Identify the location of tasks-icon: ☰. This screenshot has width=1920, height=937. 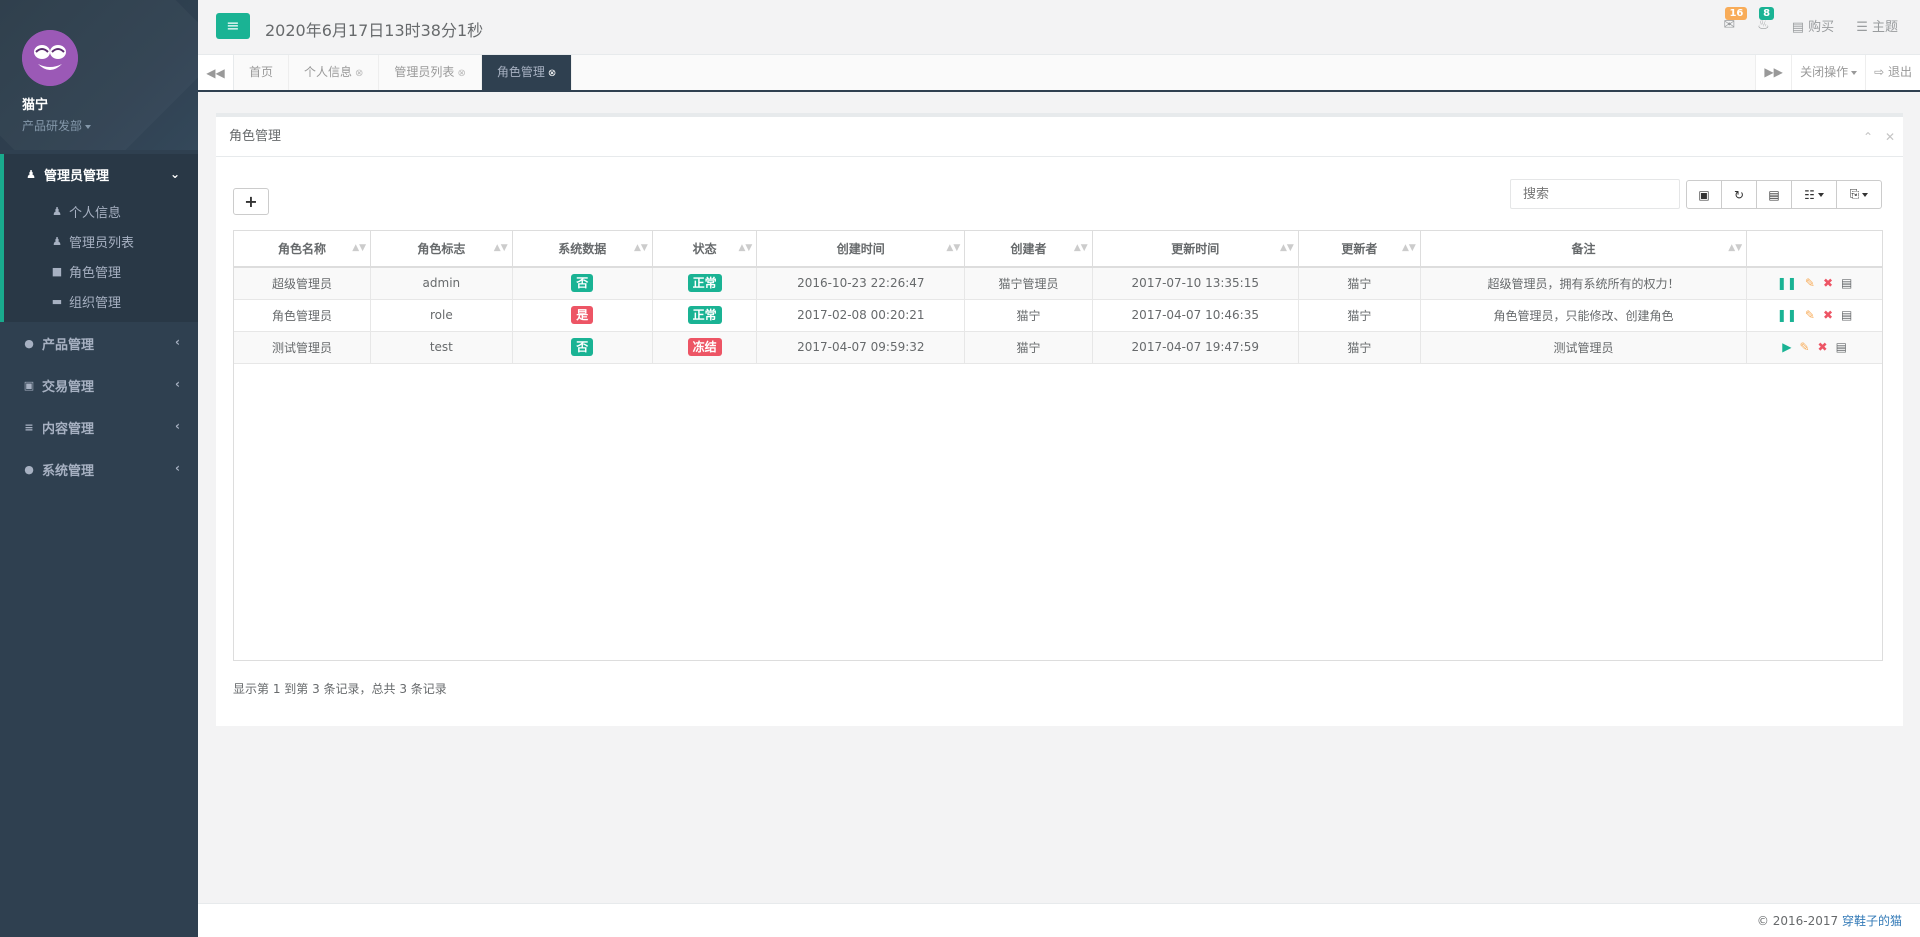
(1862, 27).